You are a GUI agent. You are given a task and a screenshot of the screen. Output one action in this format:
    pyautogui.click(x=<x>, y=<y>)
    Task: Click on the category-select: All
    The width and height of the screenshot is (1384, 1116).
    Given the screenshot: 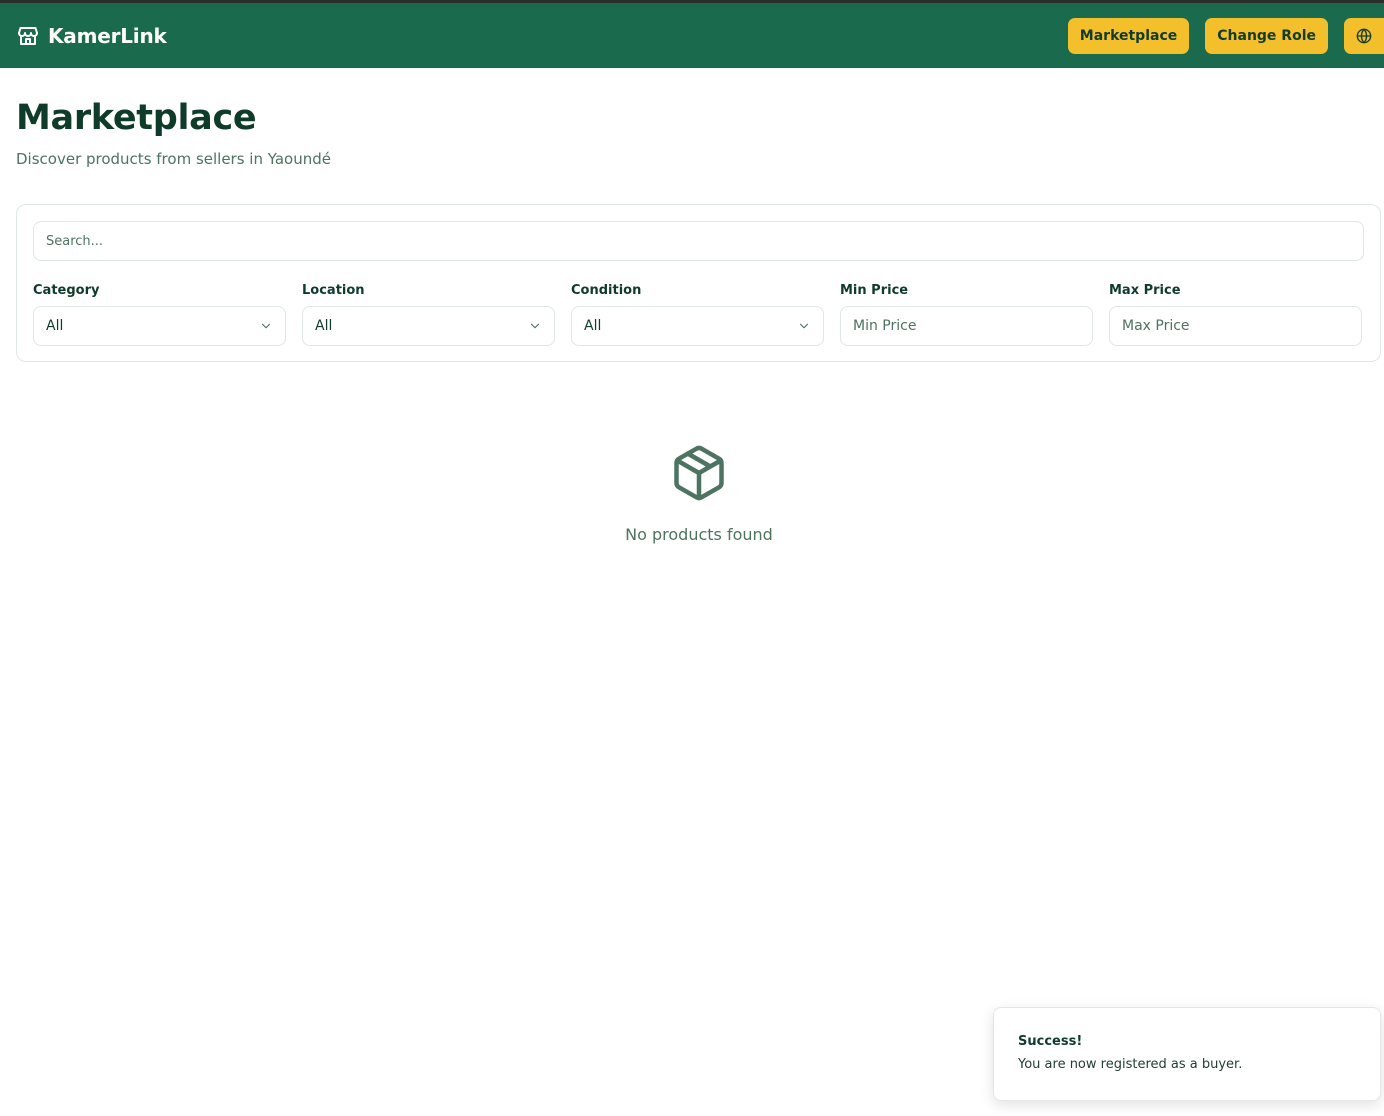 What is the action you would take?
    pyautogui.click(x=159, y=326)
    